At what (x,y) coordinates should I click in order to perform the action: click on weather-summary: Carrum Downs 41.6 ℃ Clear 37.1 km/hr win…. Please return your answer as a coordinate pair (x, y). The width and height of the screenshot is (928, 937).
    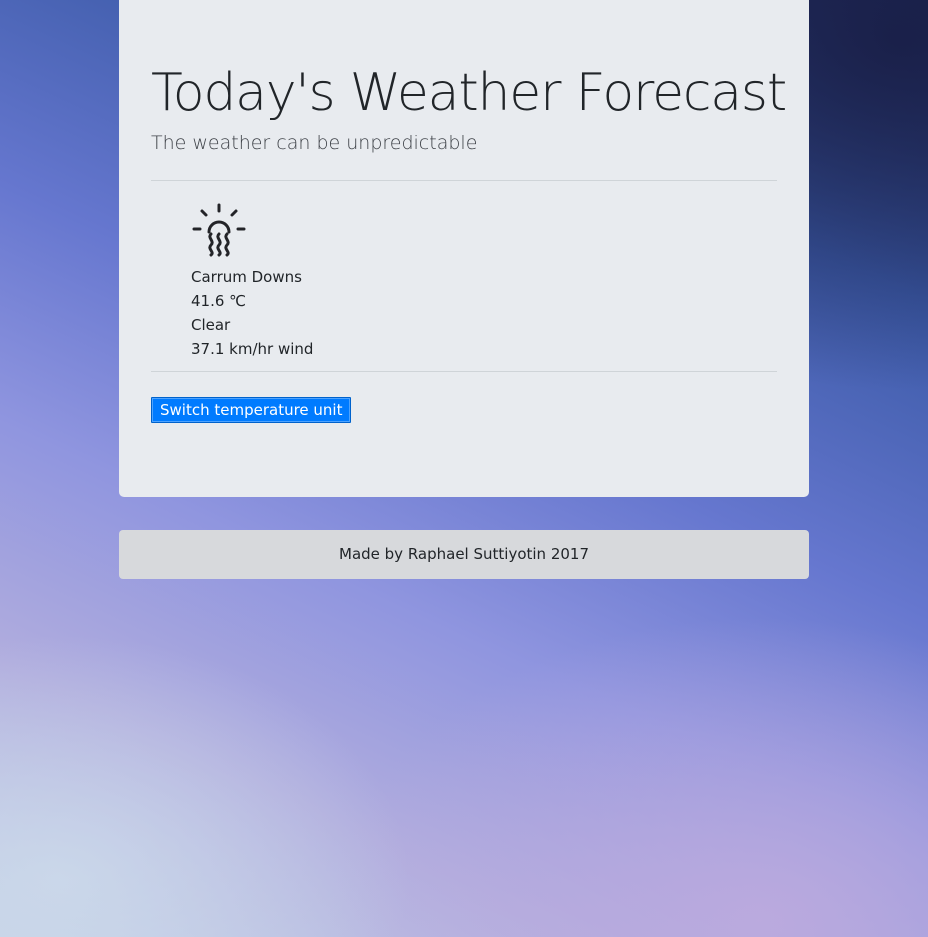
    Looking at the image, I should click on (464, 269).